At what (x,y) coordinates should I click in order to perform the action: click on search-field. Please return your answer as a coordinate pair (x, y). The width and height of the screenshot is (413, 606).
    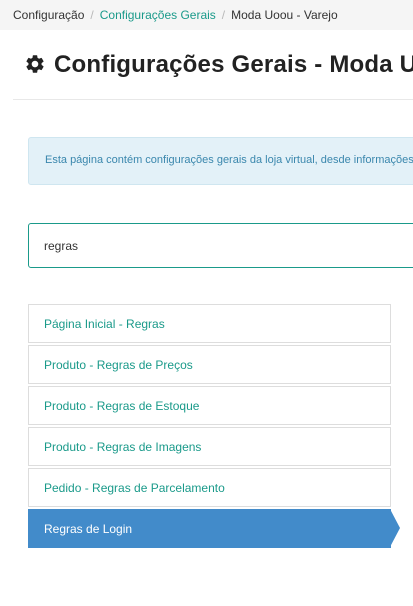
    Looking at the image, I should click on (220, 245).